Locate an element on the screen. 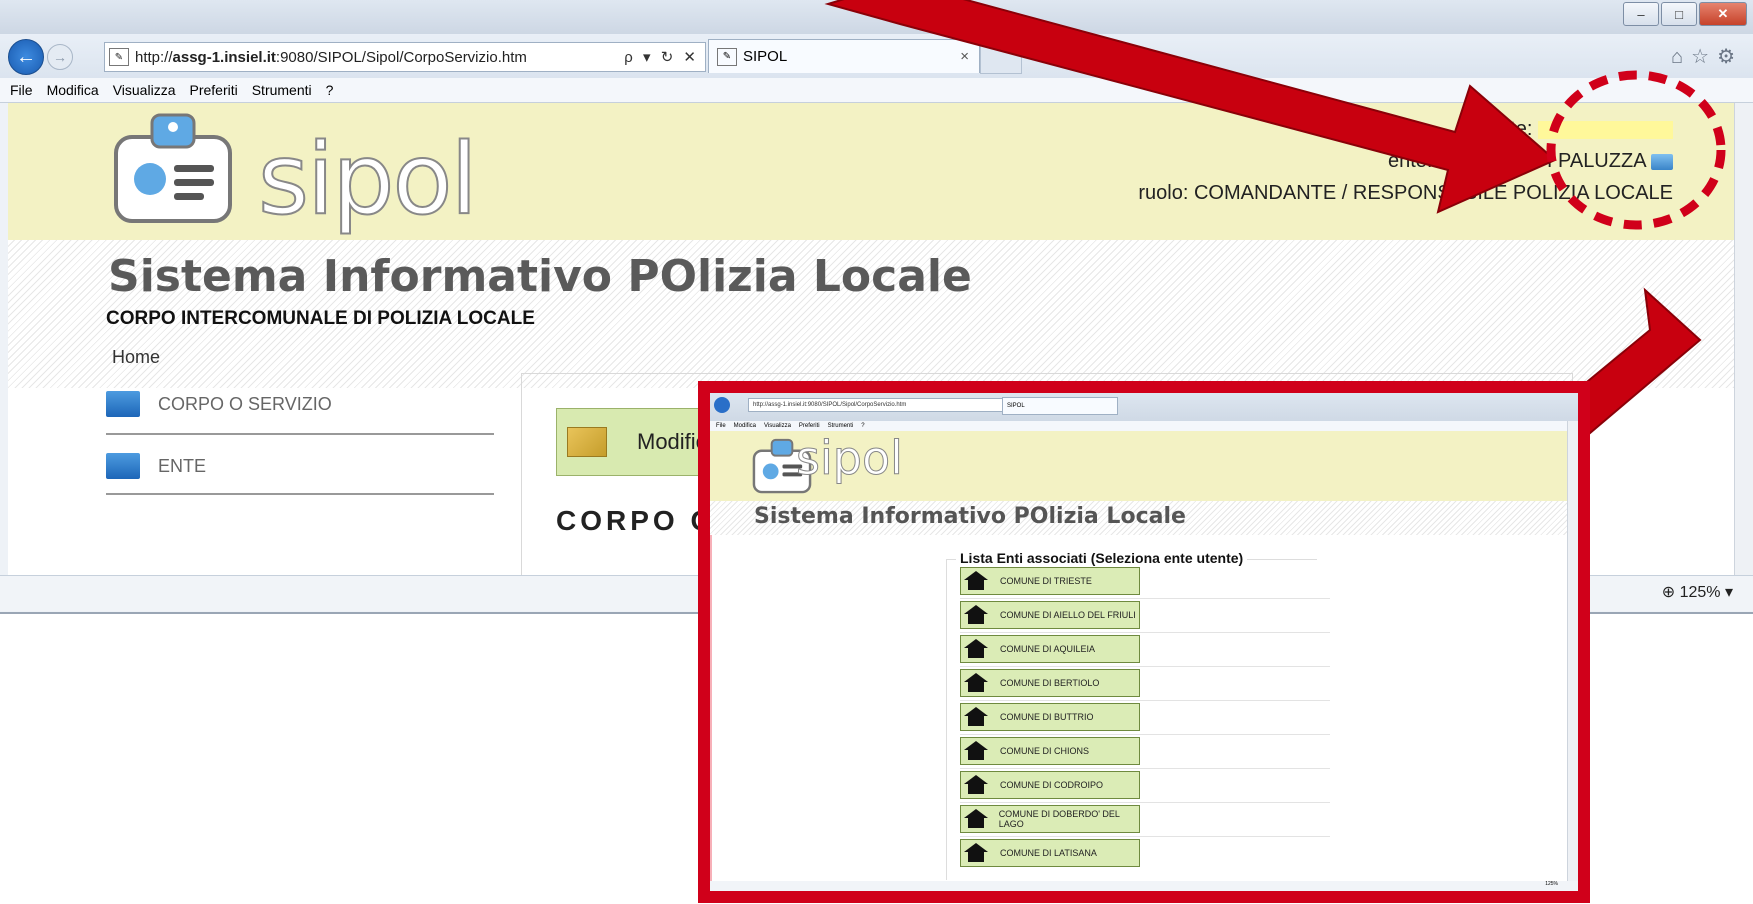 The height and width of the screenshot is (904, 1753). sidebar-item-corpo: CORPO O SERVIZIO is located at coordinates (219, 404).